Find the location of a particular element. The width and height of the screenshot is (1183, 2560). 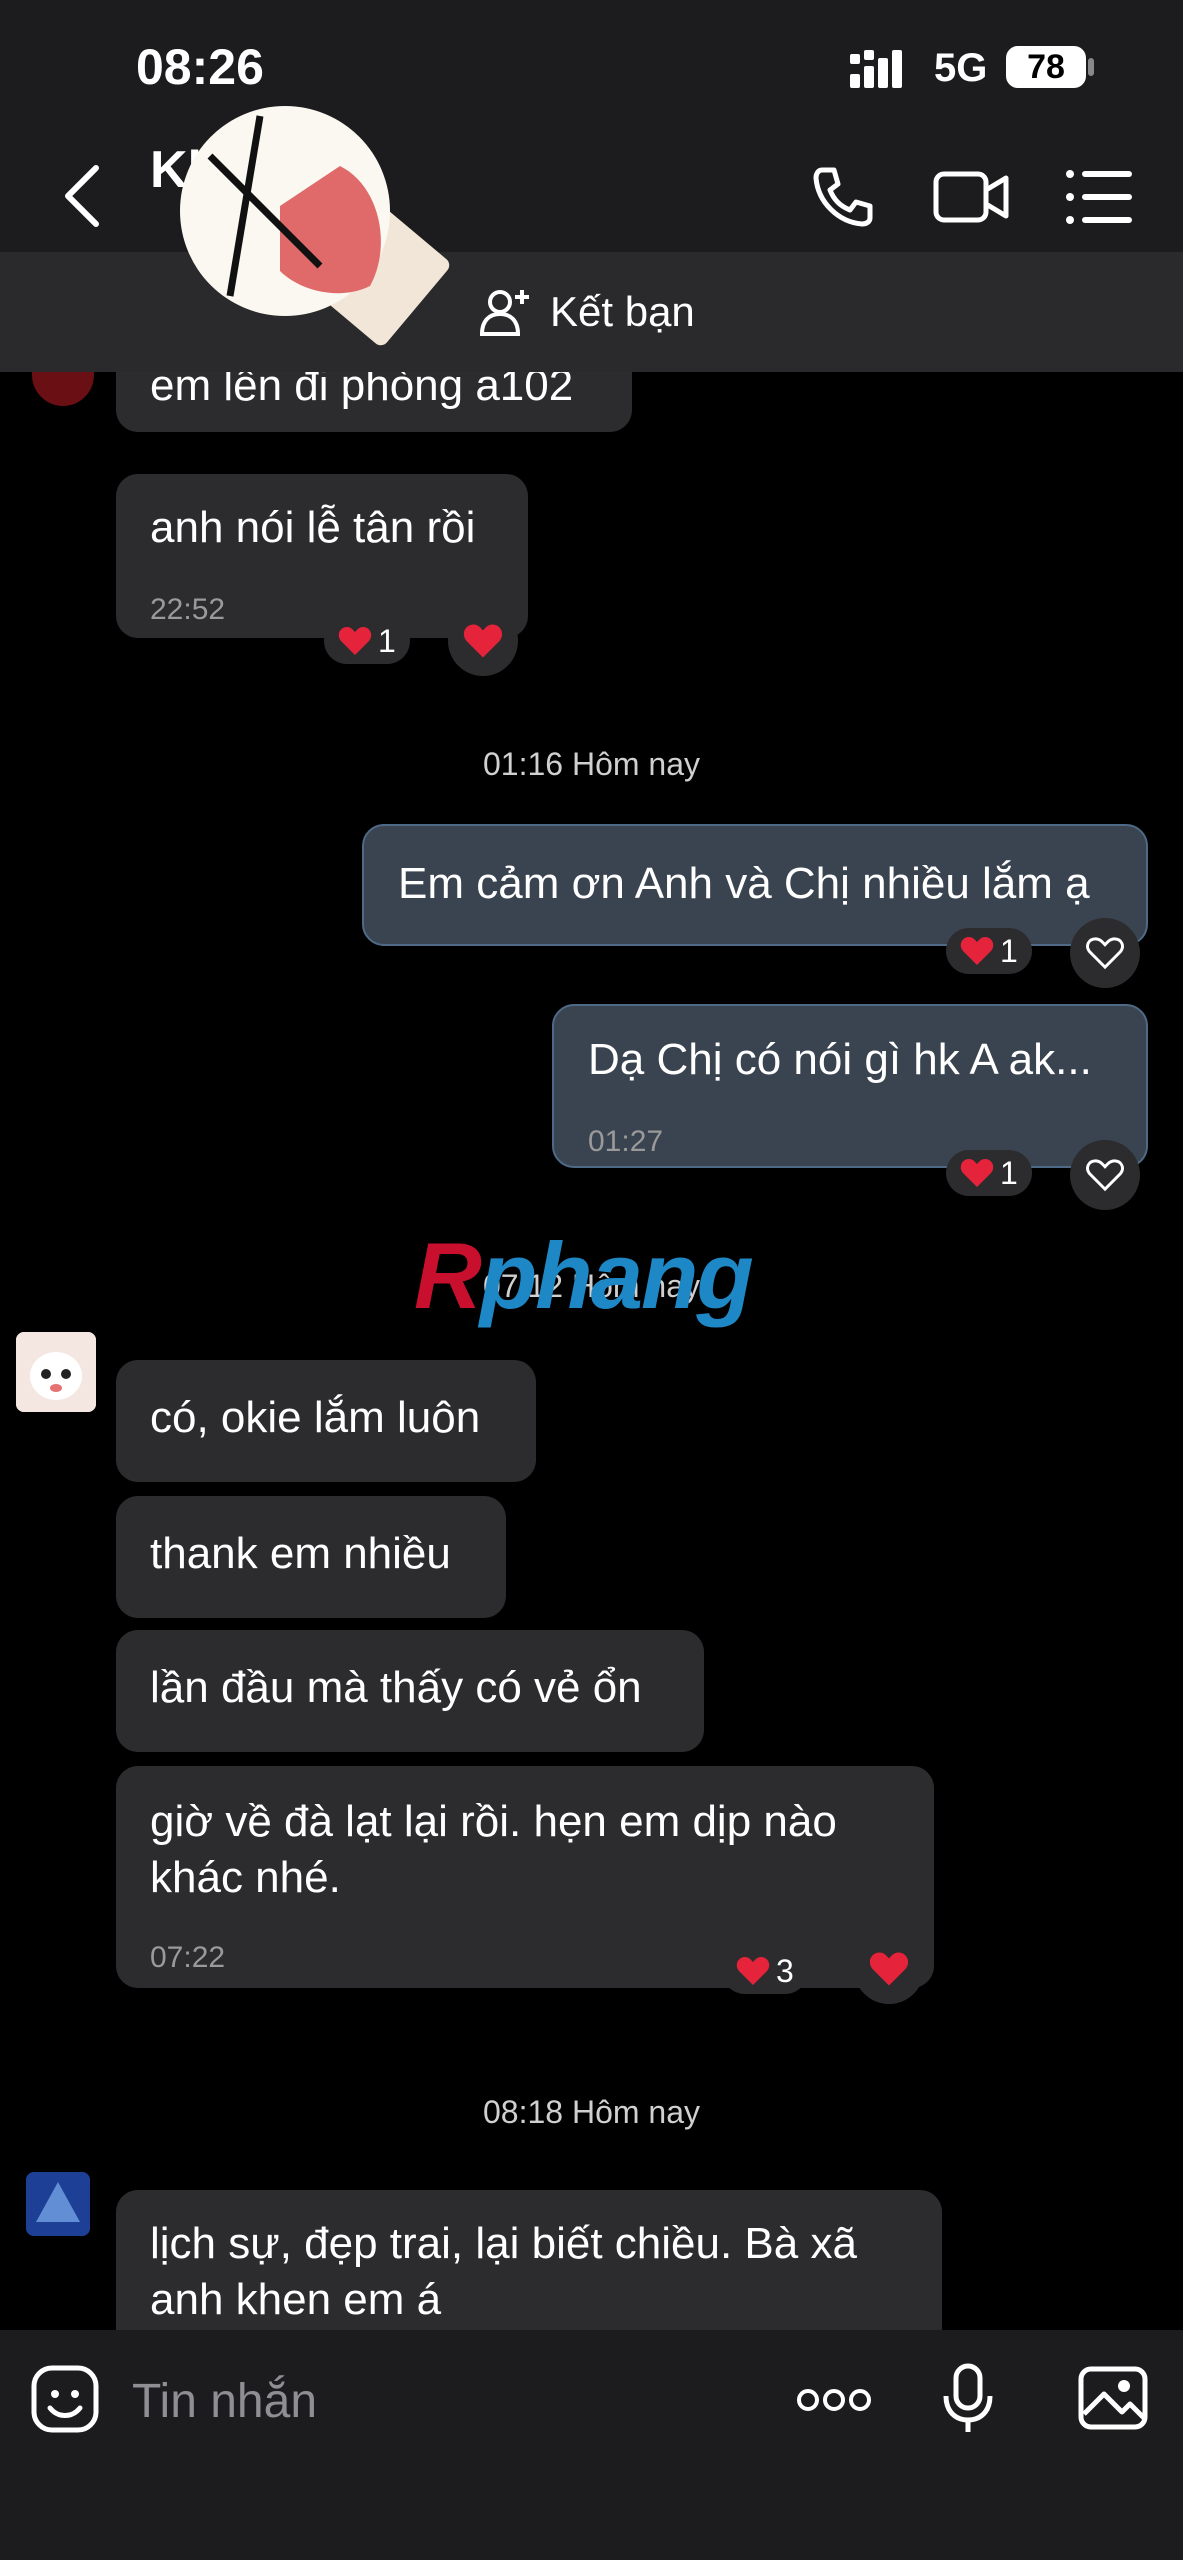

message-bubble: thank em nhiều is located at coordinates (311, 1557).